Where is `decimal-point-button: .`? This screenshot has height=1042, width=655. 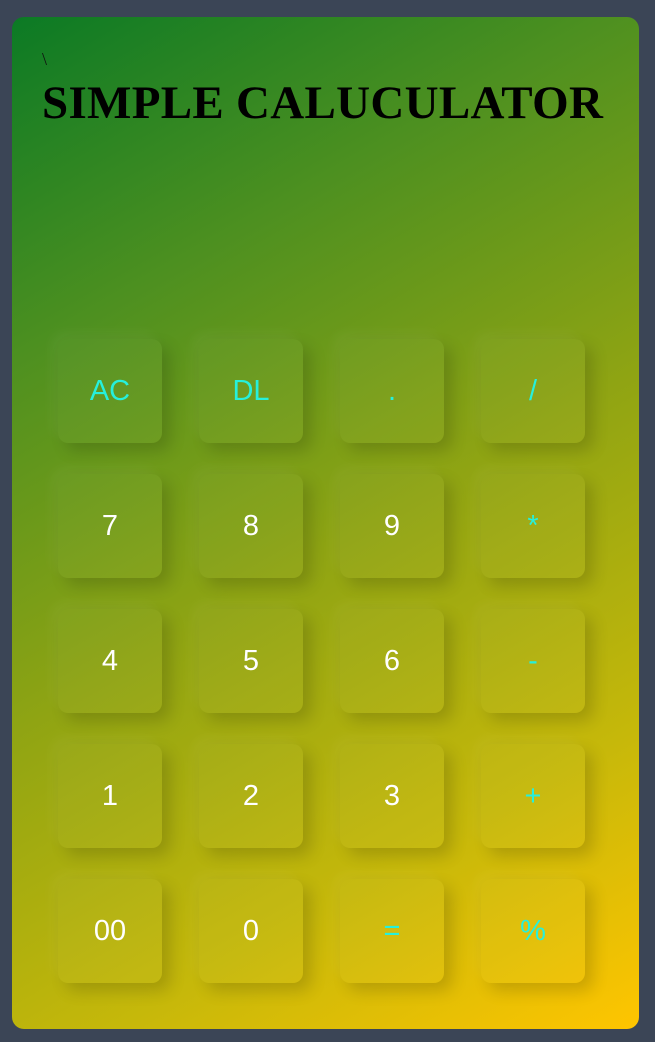
decimal-point-button: . is located at coordinates (392, 391).